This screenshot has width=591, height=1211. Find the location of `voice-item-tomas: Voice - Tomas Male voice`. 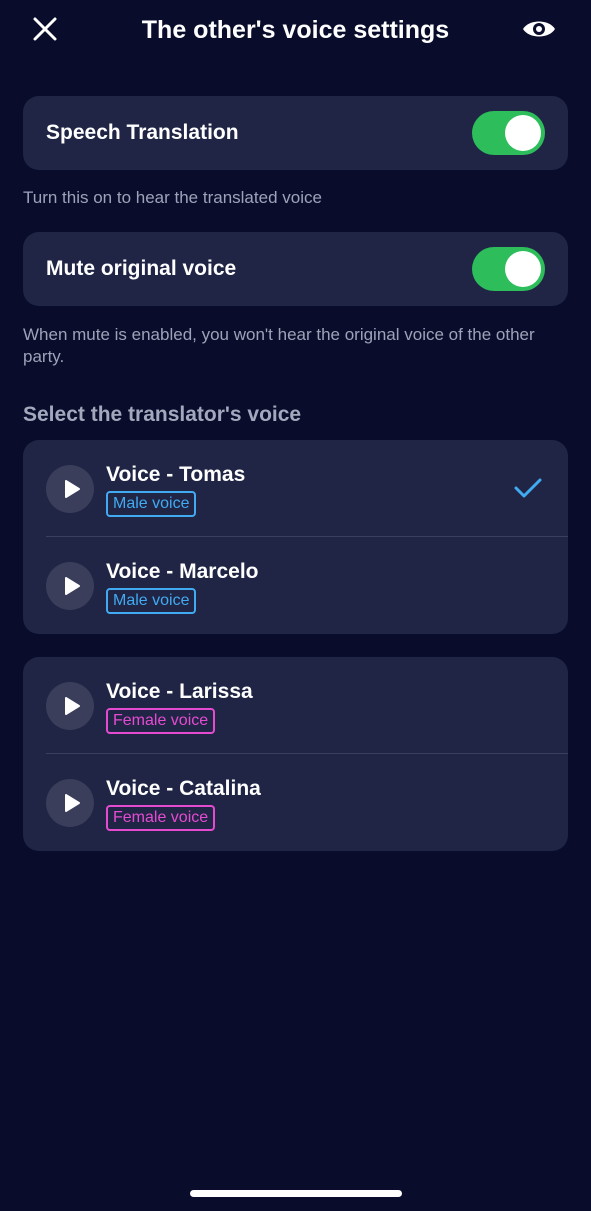

voice-item-tomas: Voice - Tomas Male voice is located at coordinates (295, 488).